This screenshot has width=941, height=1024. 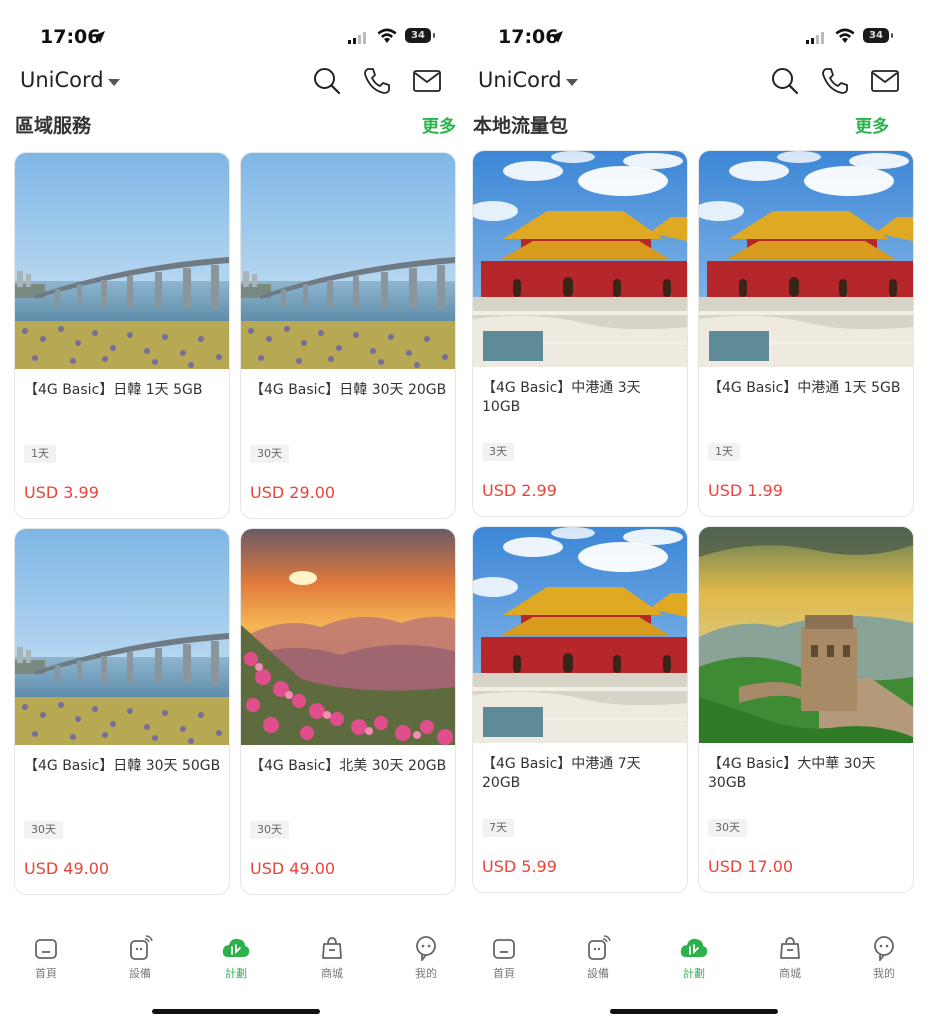 What do you see at coordinates (519, 866) in the screenshot?
I see `product-price: USD 5.99` at bounding box center [519, 866].